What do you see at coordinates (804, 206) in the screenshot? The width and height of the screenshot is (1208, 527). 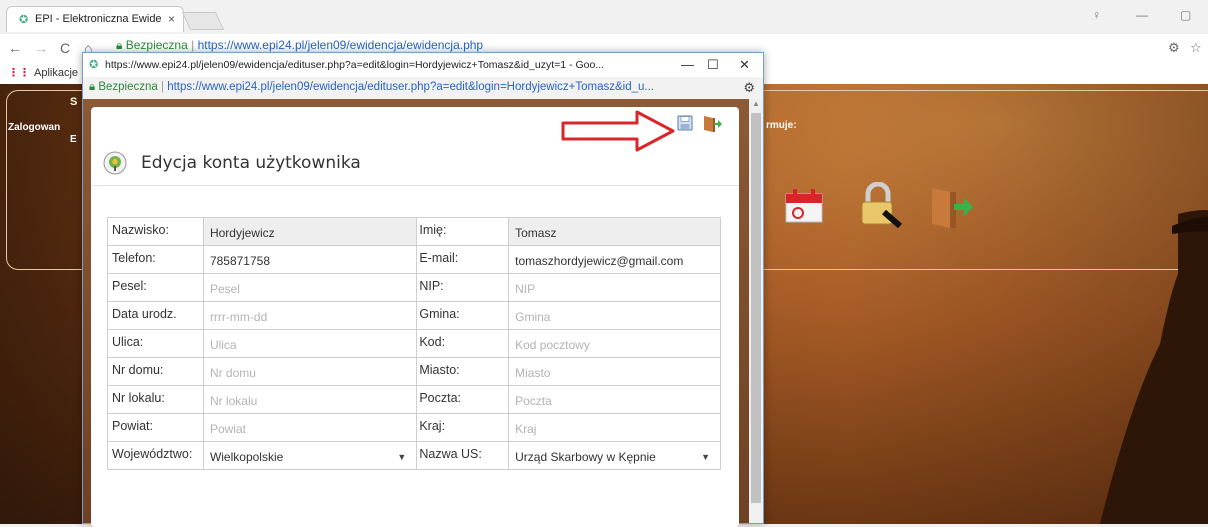 I see `calendar-icon` at bounding box center [804, 206].